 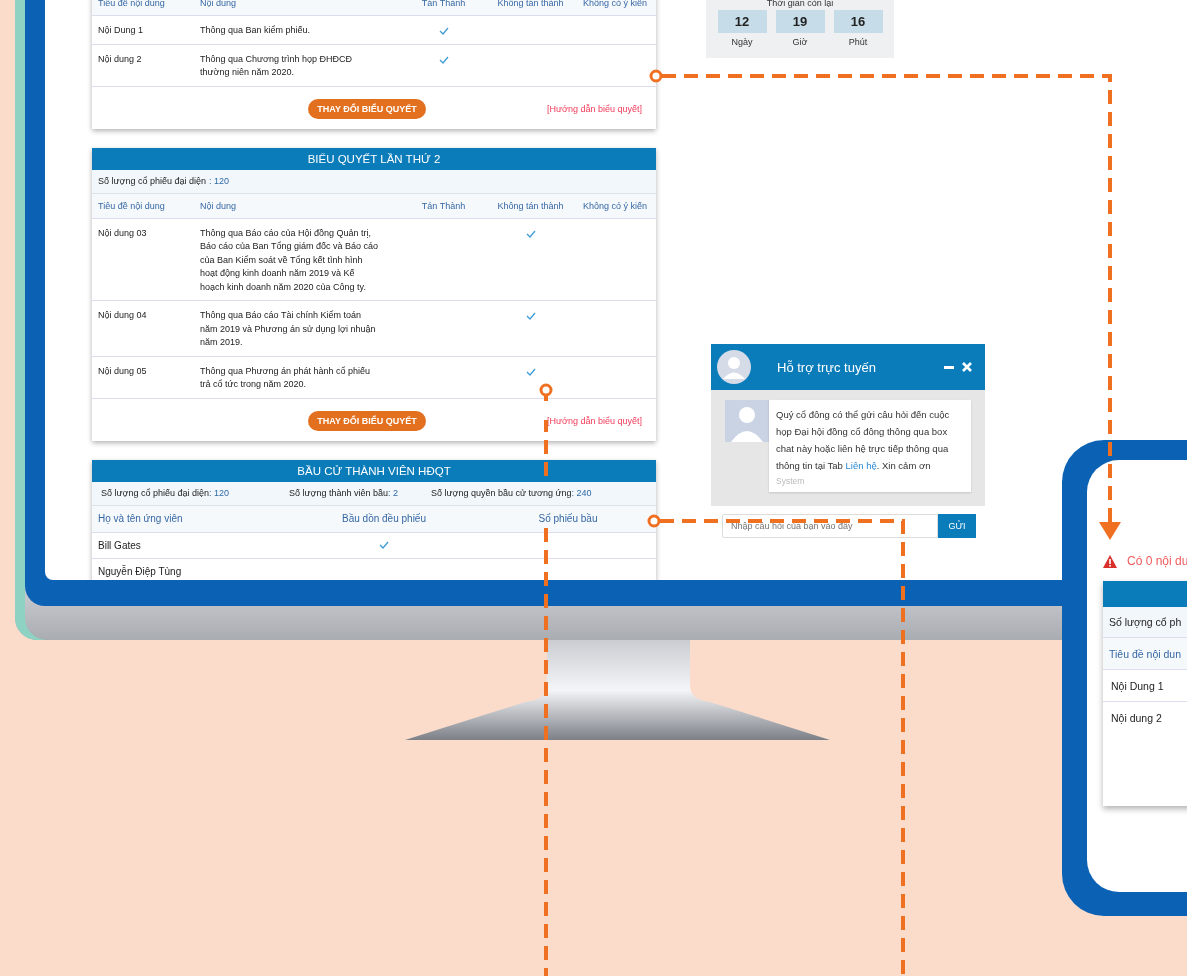 I want to click on countdown-unit: Phút, so click(x=858, y=42).